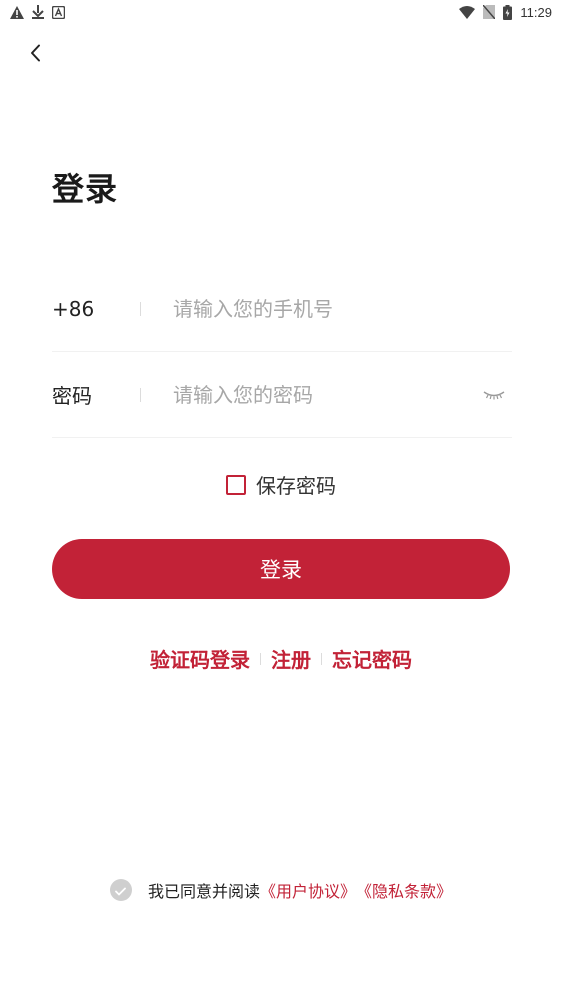 The width and height of the screenshot is (562, 1000). What do you see at coordinates (140, 394) in the screenshot?
I see `password-divider` at bounding box center [140, 394].